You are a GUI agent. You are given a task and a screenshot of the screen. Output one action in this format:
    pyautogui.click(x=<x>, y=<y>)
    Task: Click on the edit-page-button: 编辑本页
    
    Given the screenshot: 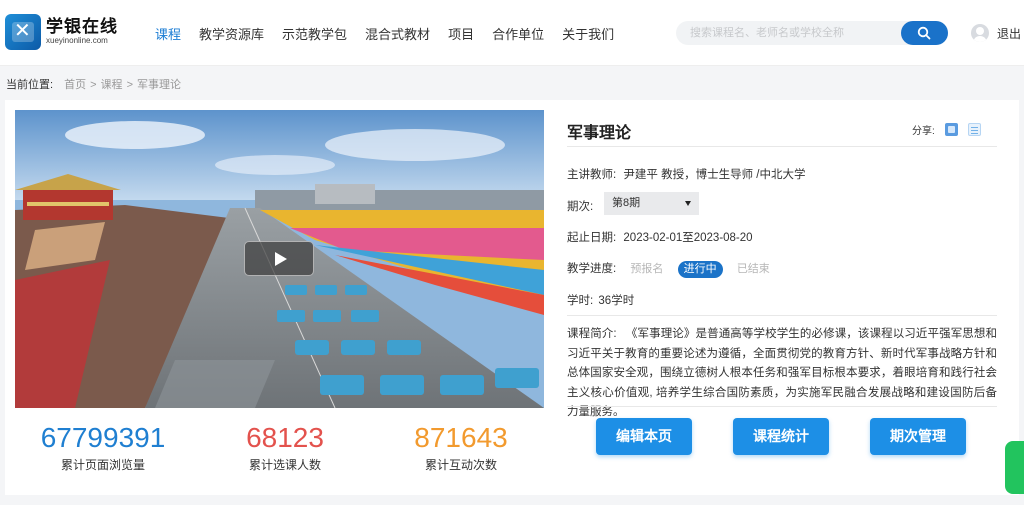 What is the action you would take?
    pyautogui.click(x=644, y=436)
    